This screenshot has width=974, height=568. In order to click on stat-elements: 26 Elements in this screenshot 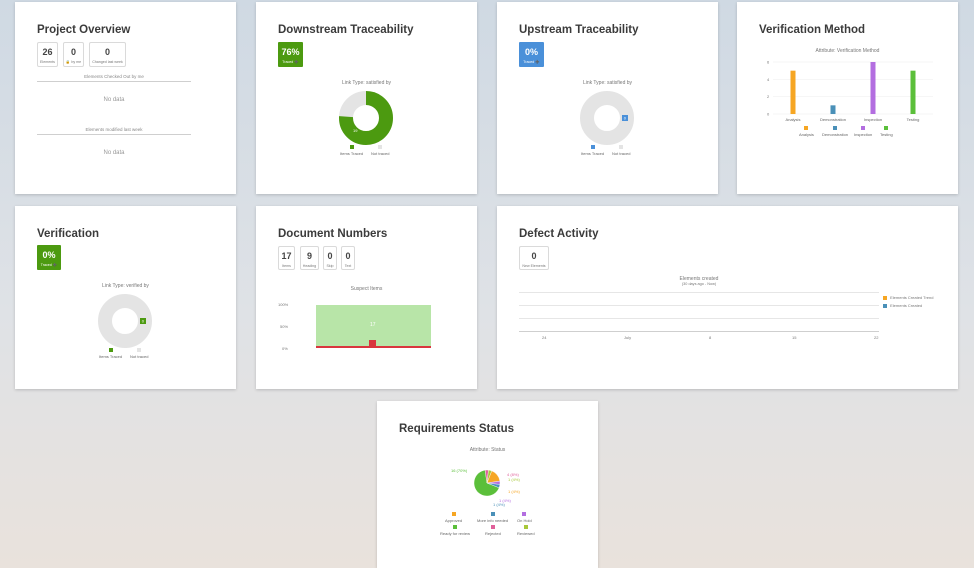, I will do `click(47, 54)`.